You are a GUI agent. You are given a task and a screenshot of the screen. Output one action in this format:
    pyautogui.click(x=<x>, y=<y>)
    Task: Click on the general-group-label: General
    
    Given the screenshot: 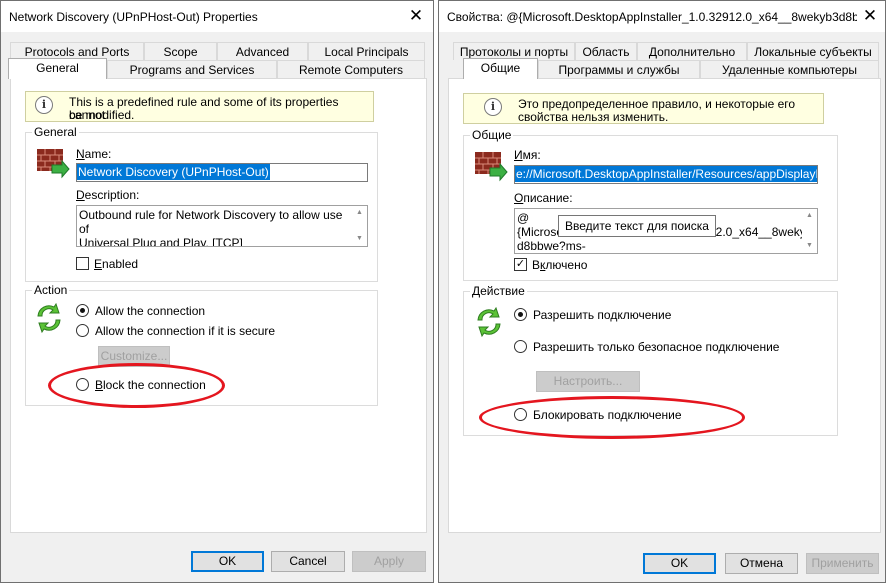 What is the action you would take?
    pyautogui.click(x=55, y=132)
    